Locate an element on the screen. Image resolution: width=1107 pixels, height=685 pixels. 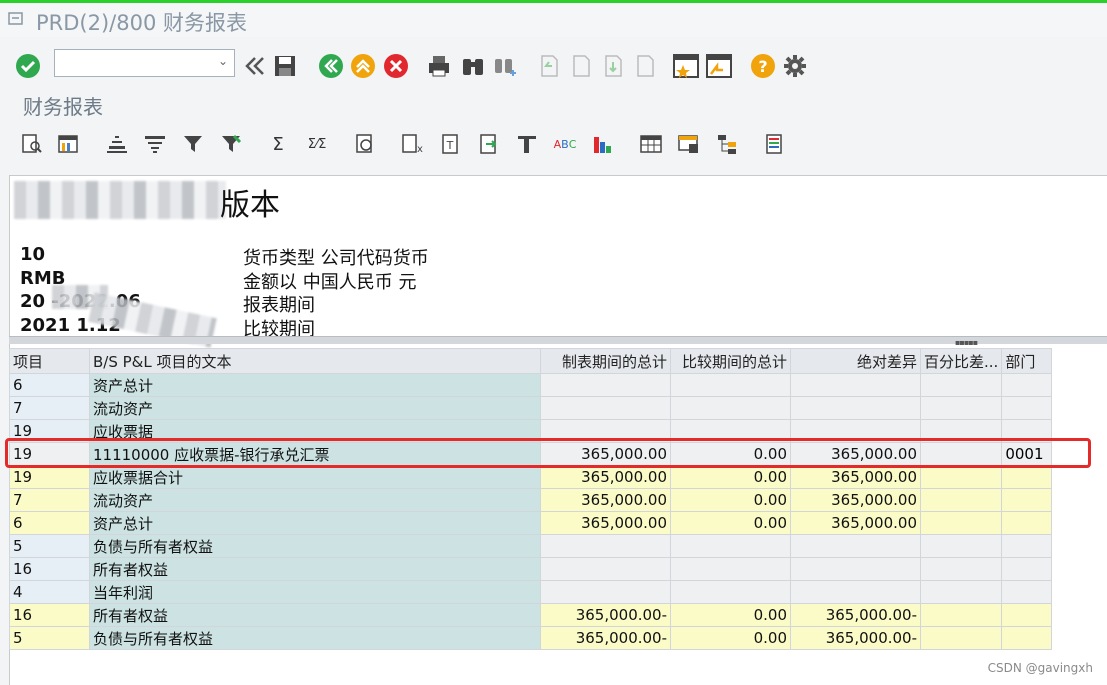
table-row-subtotal: 19 应收票据合计 365,000.00 0.00 365,000.00 is located at coordinates (531, 477).